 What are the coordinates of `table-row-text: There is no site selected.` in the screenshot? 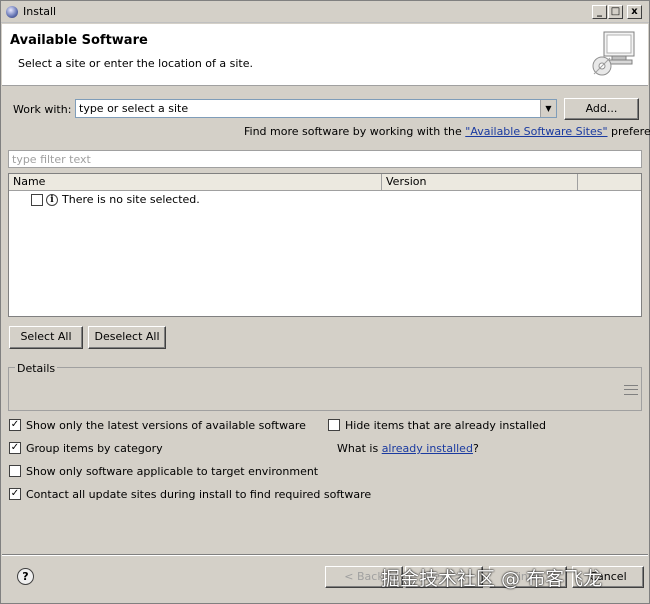 It's located at (131, 199).